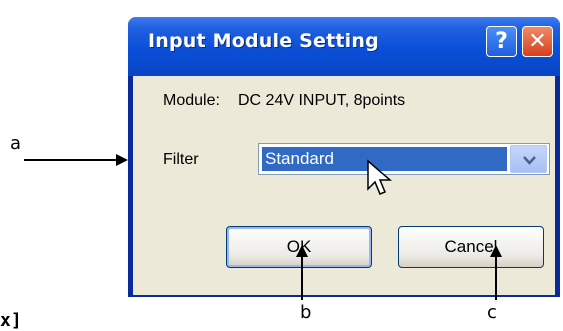 The image size is (563, 331). Describe the element at coordinates (263, 41) in the screenshot. I see `dialog-title: Input Module Setting` at that location.